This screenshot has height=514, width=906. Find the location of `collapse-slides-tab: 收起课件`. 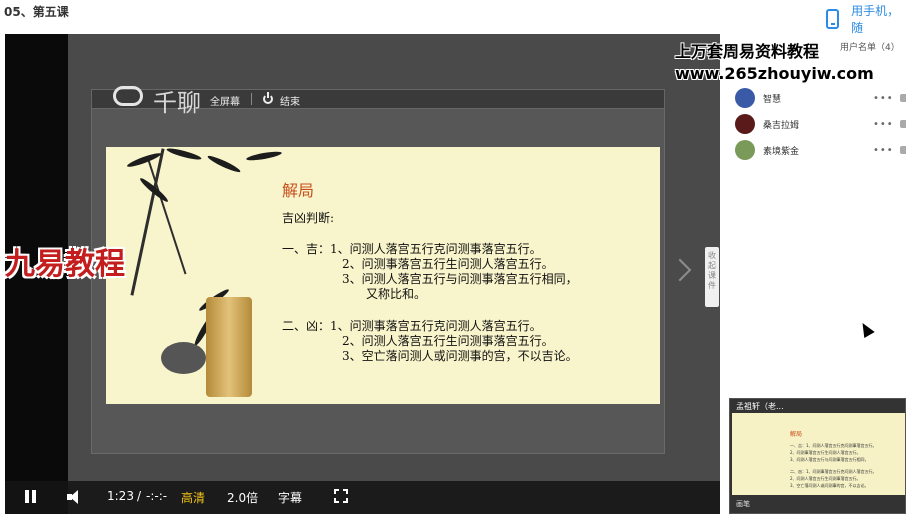

collapse-slides-tab: 收起课件 is located at coordinates (712, 277).